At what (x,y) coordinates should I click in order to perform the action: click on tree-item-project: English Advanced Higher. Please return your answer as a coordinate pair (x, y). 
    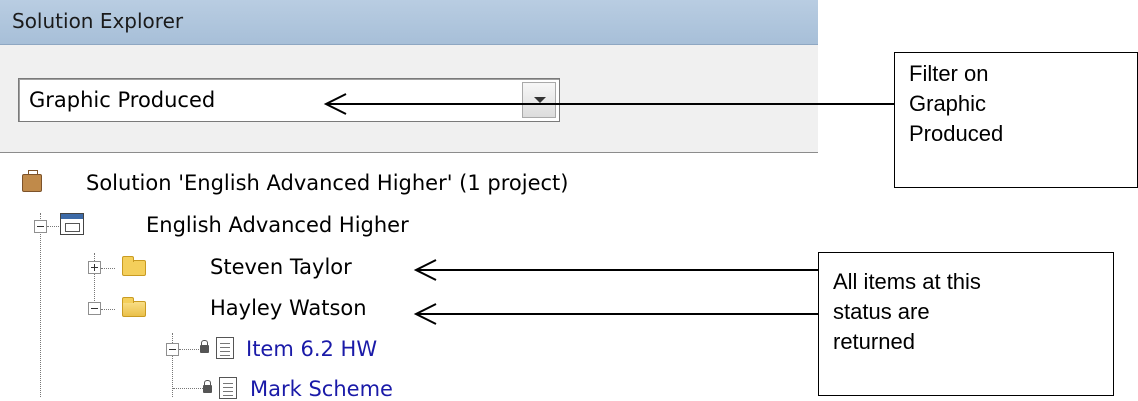
    Looking at the image, I should click on (277, 225).